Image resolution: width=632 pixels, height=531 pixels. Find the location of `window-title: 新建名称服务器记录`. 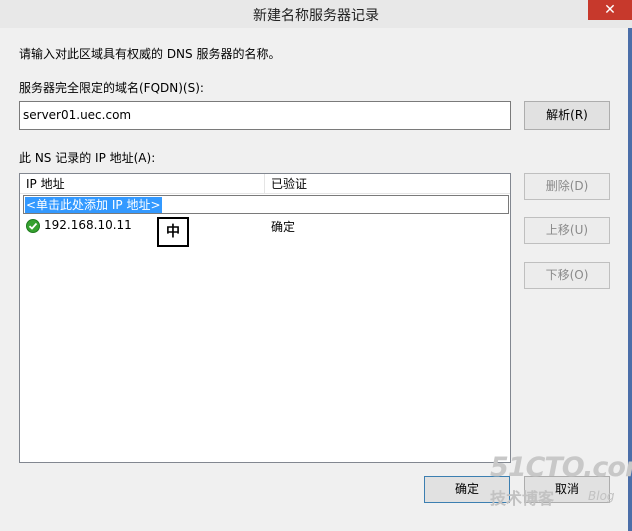

window-title: 新建名称服务器记录 is located at coordinates (316, 16).